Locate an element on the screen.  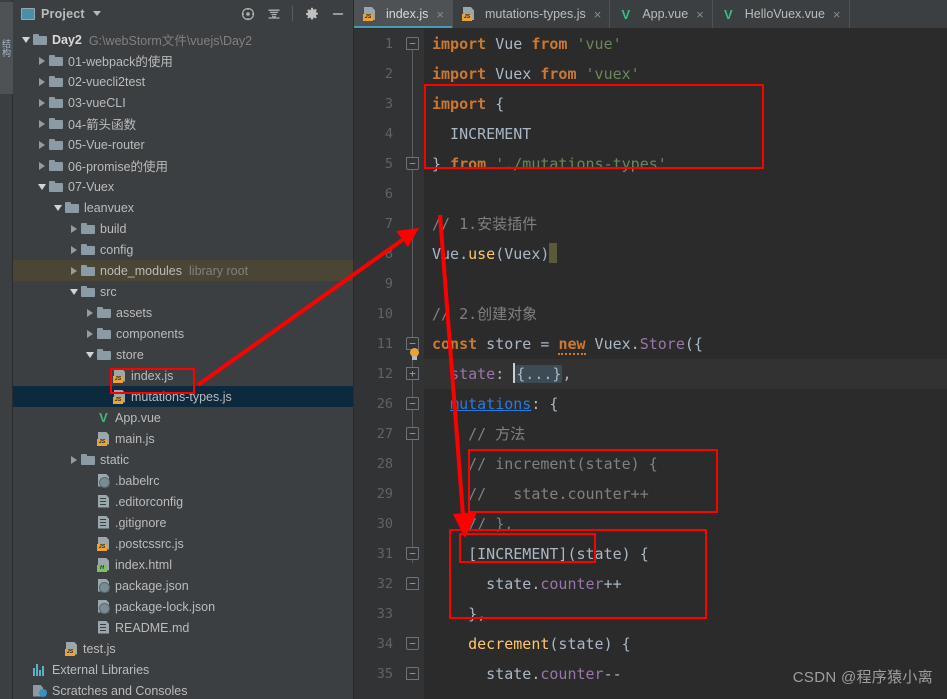
tree-node--gitignore: .gitignore is located at coordinates (183, 522).